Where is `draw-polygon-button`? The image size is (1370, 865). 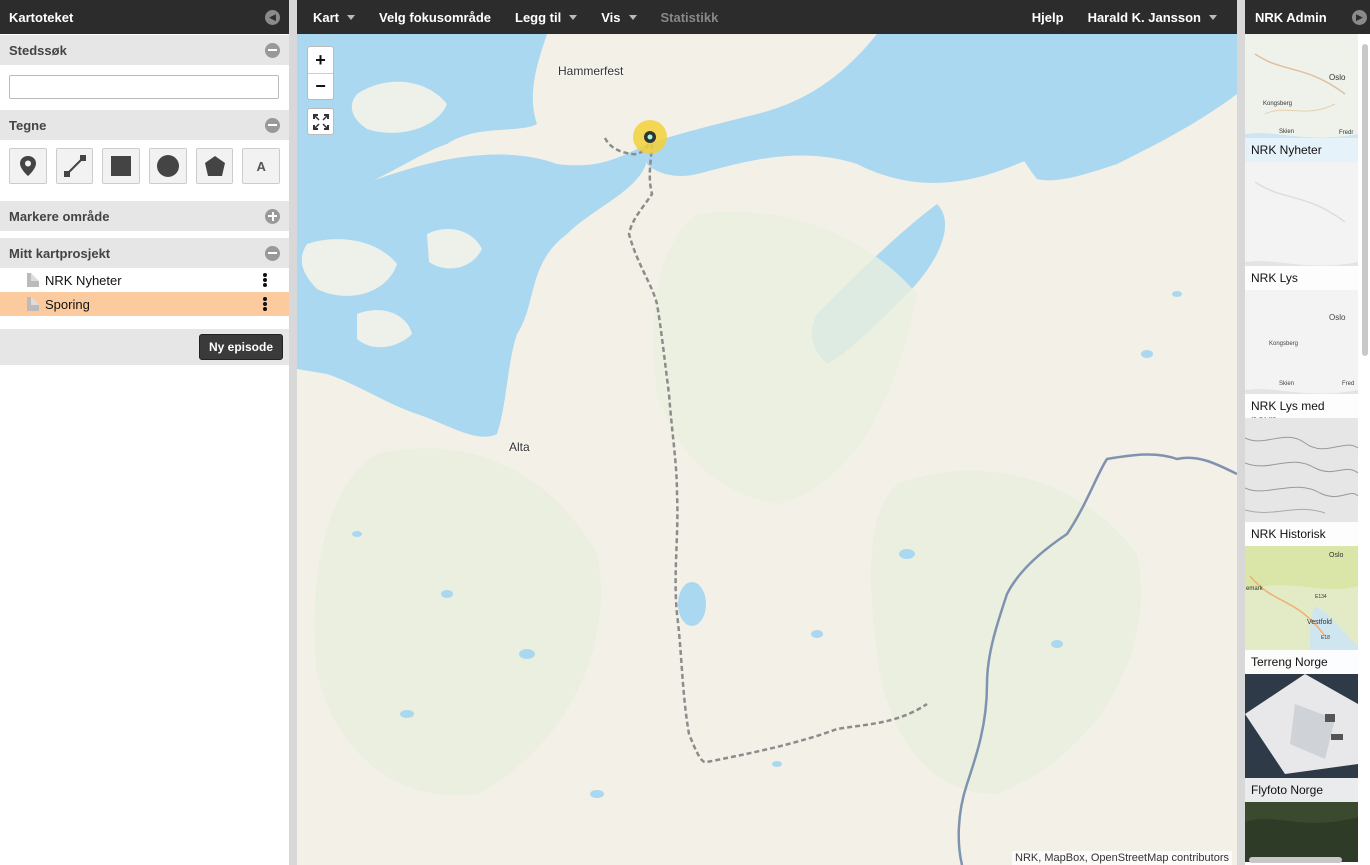
draw-polygon-button is located at coordinates (214, 166).